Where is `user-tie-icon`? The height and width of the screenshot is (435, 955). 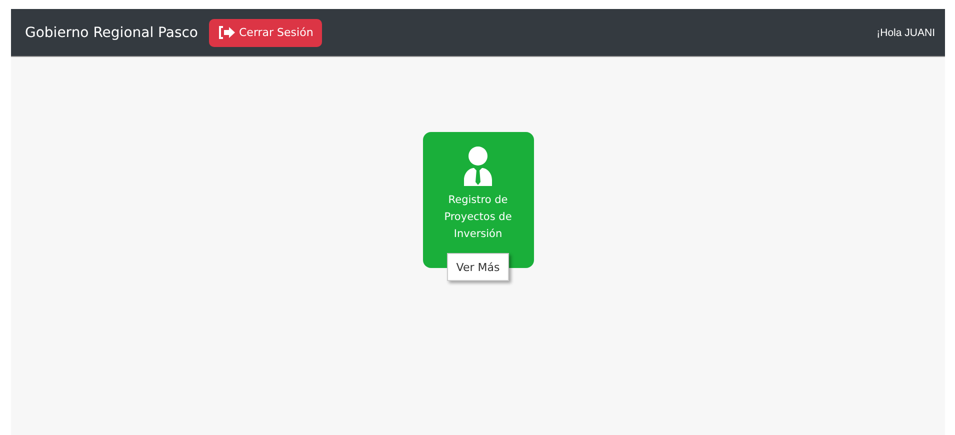
user-tie-icon is located at coordinates (478, 166).